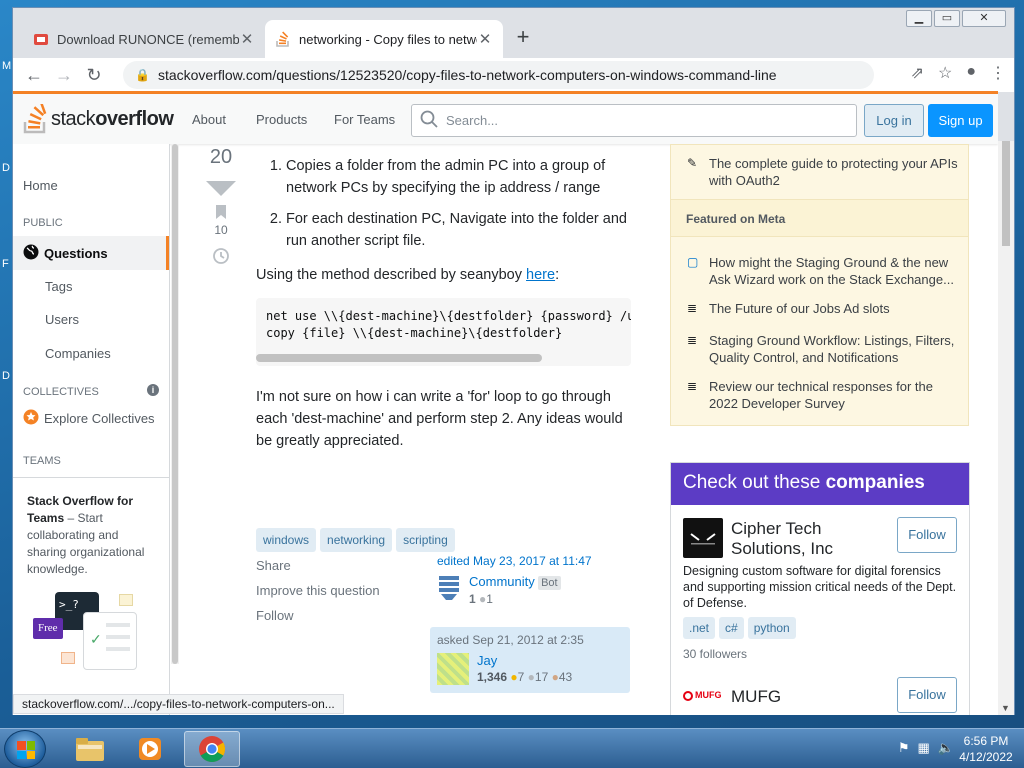  What do you see at coordinates (40, 185) in the screenshot?
I see `sidebar-item-home: Home` at bounding box center [40, 185].